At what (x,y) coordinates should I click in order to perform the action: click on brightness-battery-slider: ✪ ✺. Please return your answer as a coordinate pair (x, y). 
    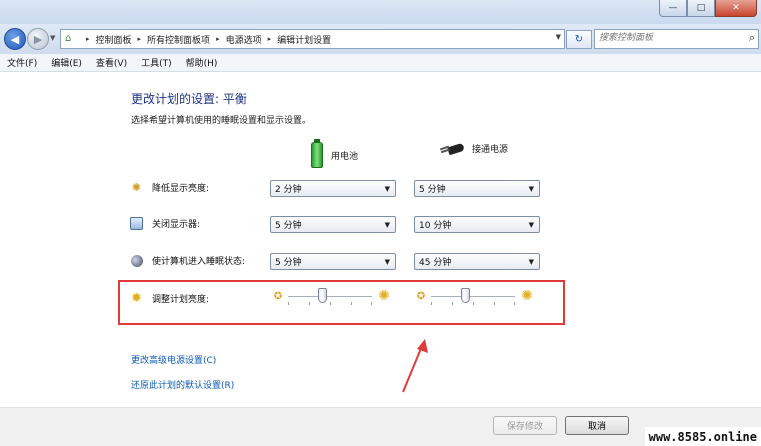
    Looking at the image, I should click on (332, 296).